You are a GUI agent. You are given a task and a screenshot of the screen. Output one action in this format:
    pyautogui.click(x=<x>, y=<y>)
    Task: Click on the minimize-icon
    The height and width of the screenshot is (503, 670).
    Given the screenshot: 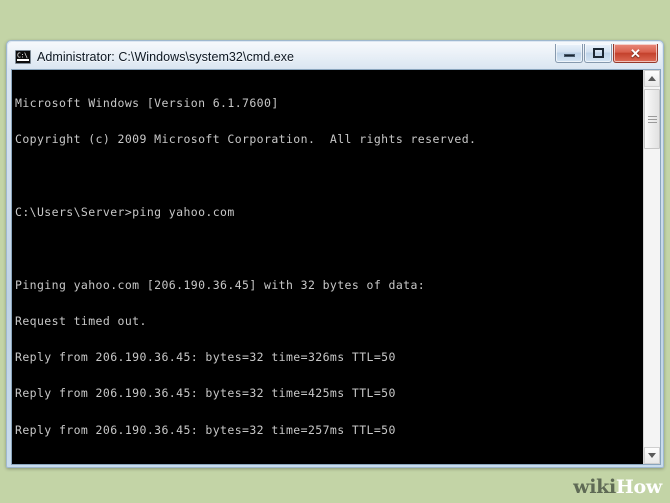 What is the action you would take?
    pyautogui.click(x=569, y=55)
    